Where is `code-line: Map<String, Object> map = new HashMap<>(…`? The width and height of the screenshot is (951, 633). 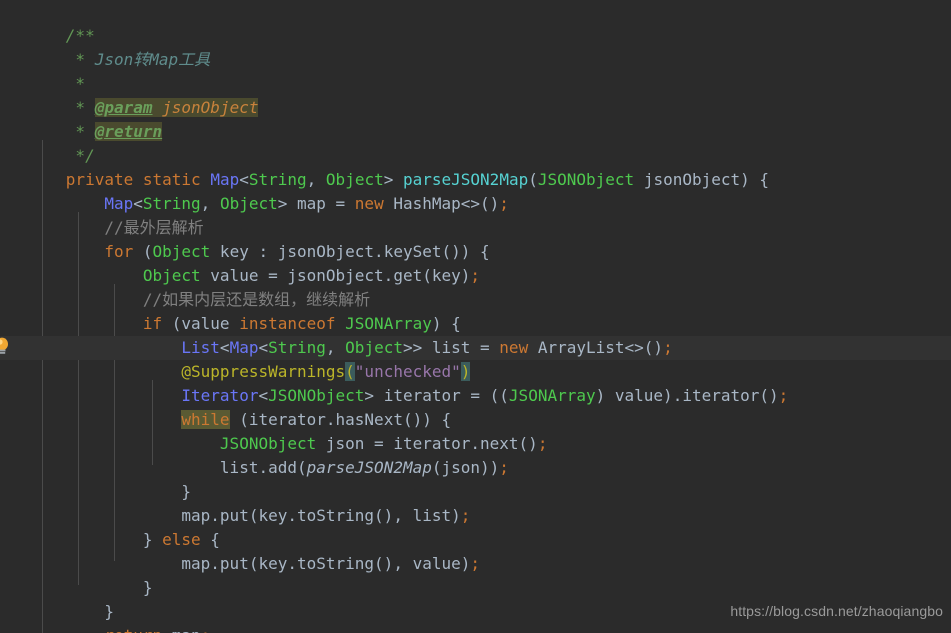 code-line: Map<String, Object> map = new HashMap<>(… is located at coordinates (254, 190).